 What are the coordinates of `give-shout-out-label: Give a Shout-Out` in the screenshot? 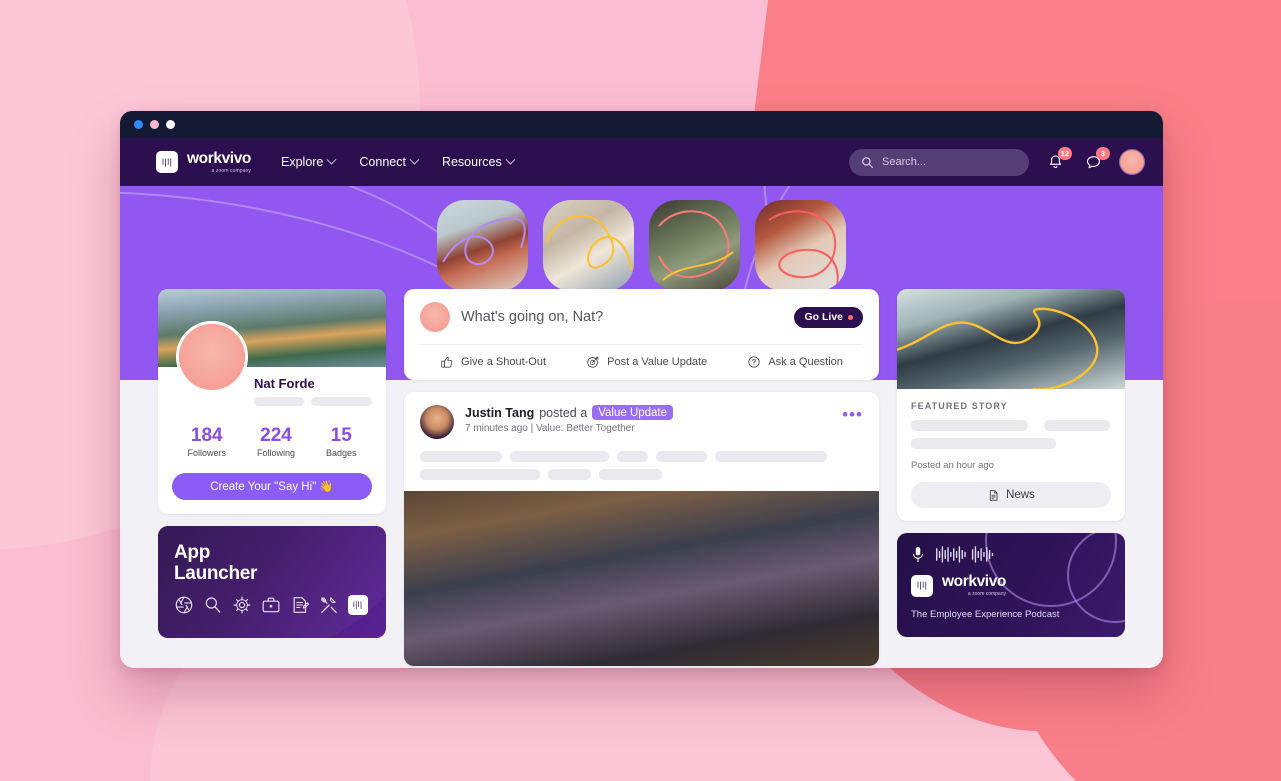 It's located at (504, 362).